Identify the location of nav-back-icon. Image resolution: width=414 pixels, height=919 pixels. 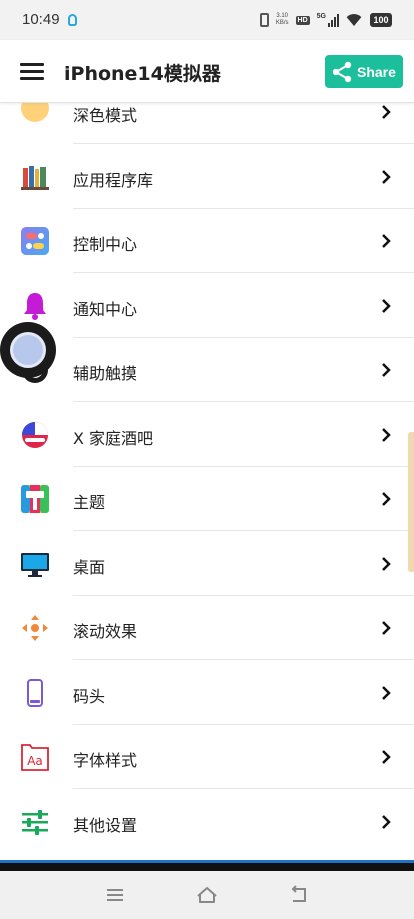
(299, 895).